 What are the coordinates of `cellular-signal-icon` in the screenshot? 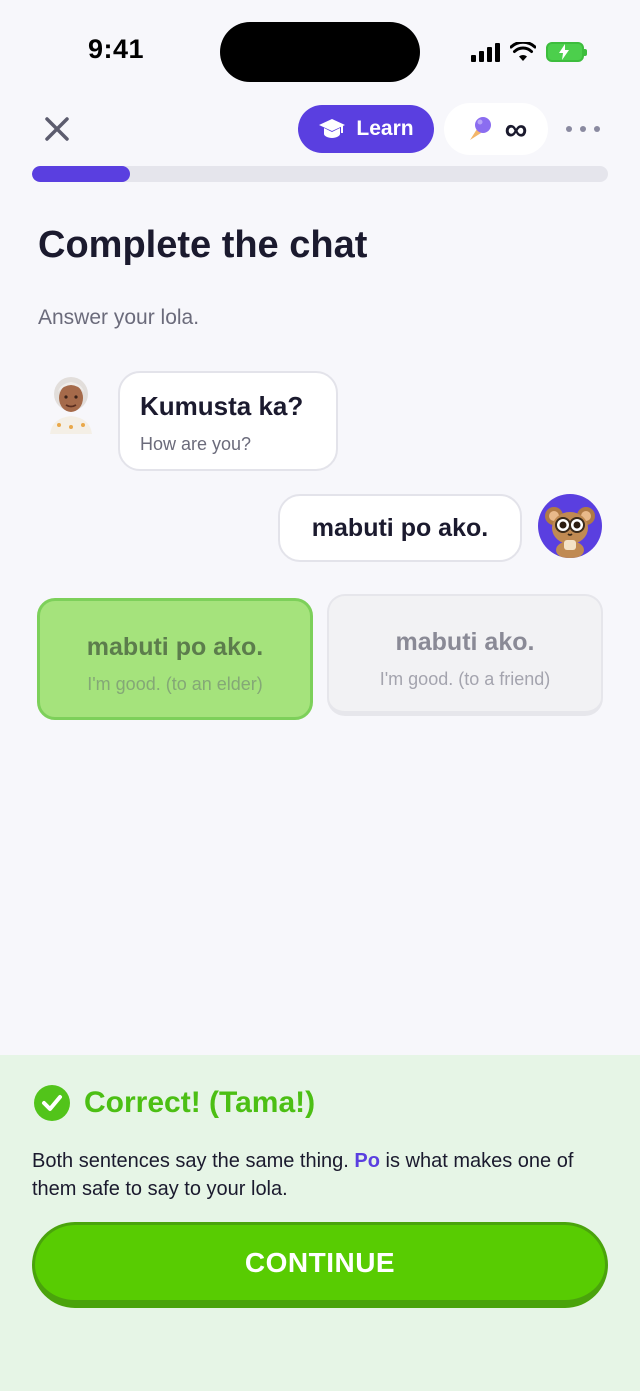 It's located at (485, 52).